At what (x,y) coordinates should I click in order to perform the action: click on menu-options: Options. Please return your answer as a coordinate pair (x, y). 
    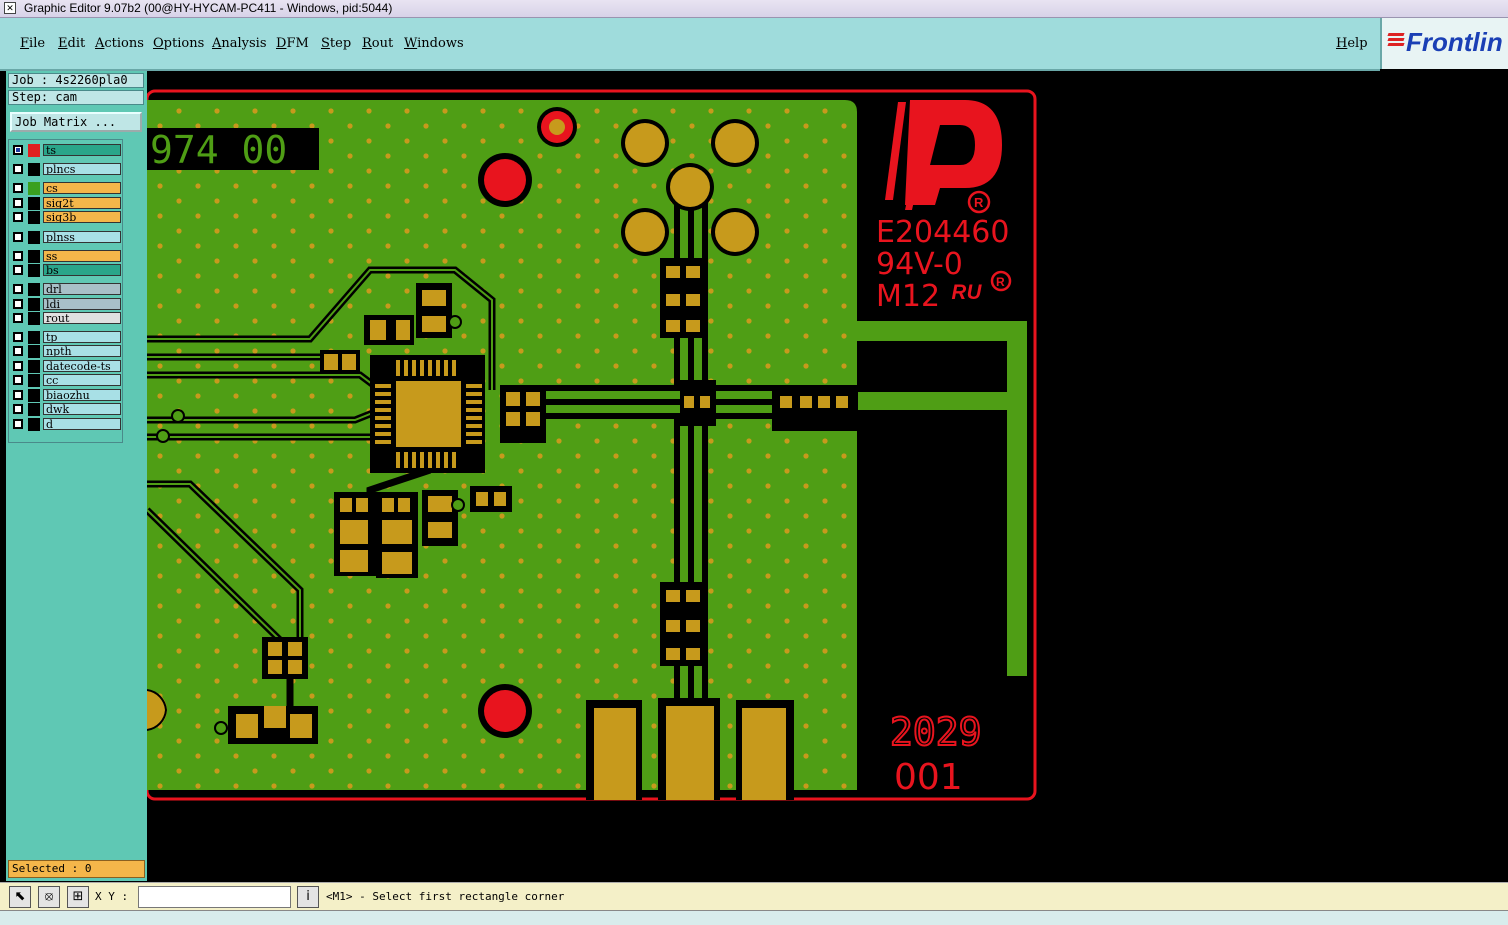
    Looking at the image, I should click on (178, 43).